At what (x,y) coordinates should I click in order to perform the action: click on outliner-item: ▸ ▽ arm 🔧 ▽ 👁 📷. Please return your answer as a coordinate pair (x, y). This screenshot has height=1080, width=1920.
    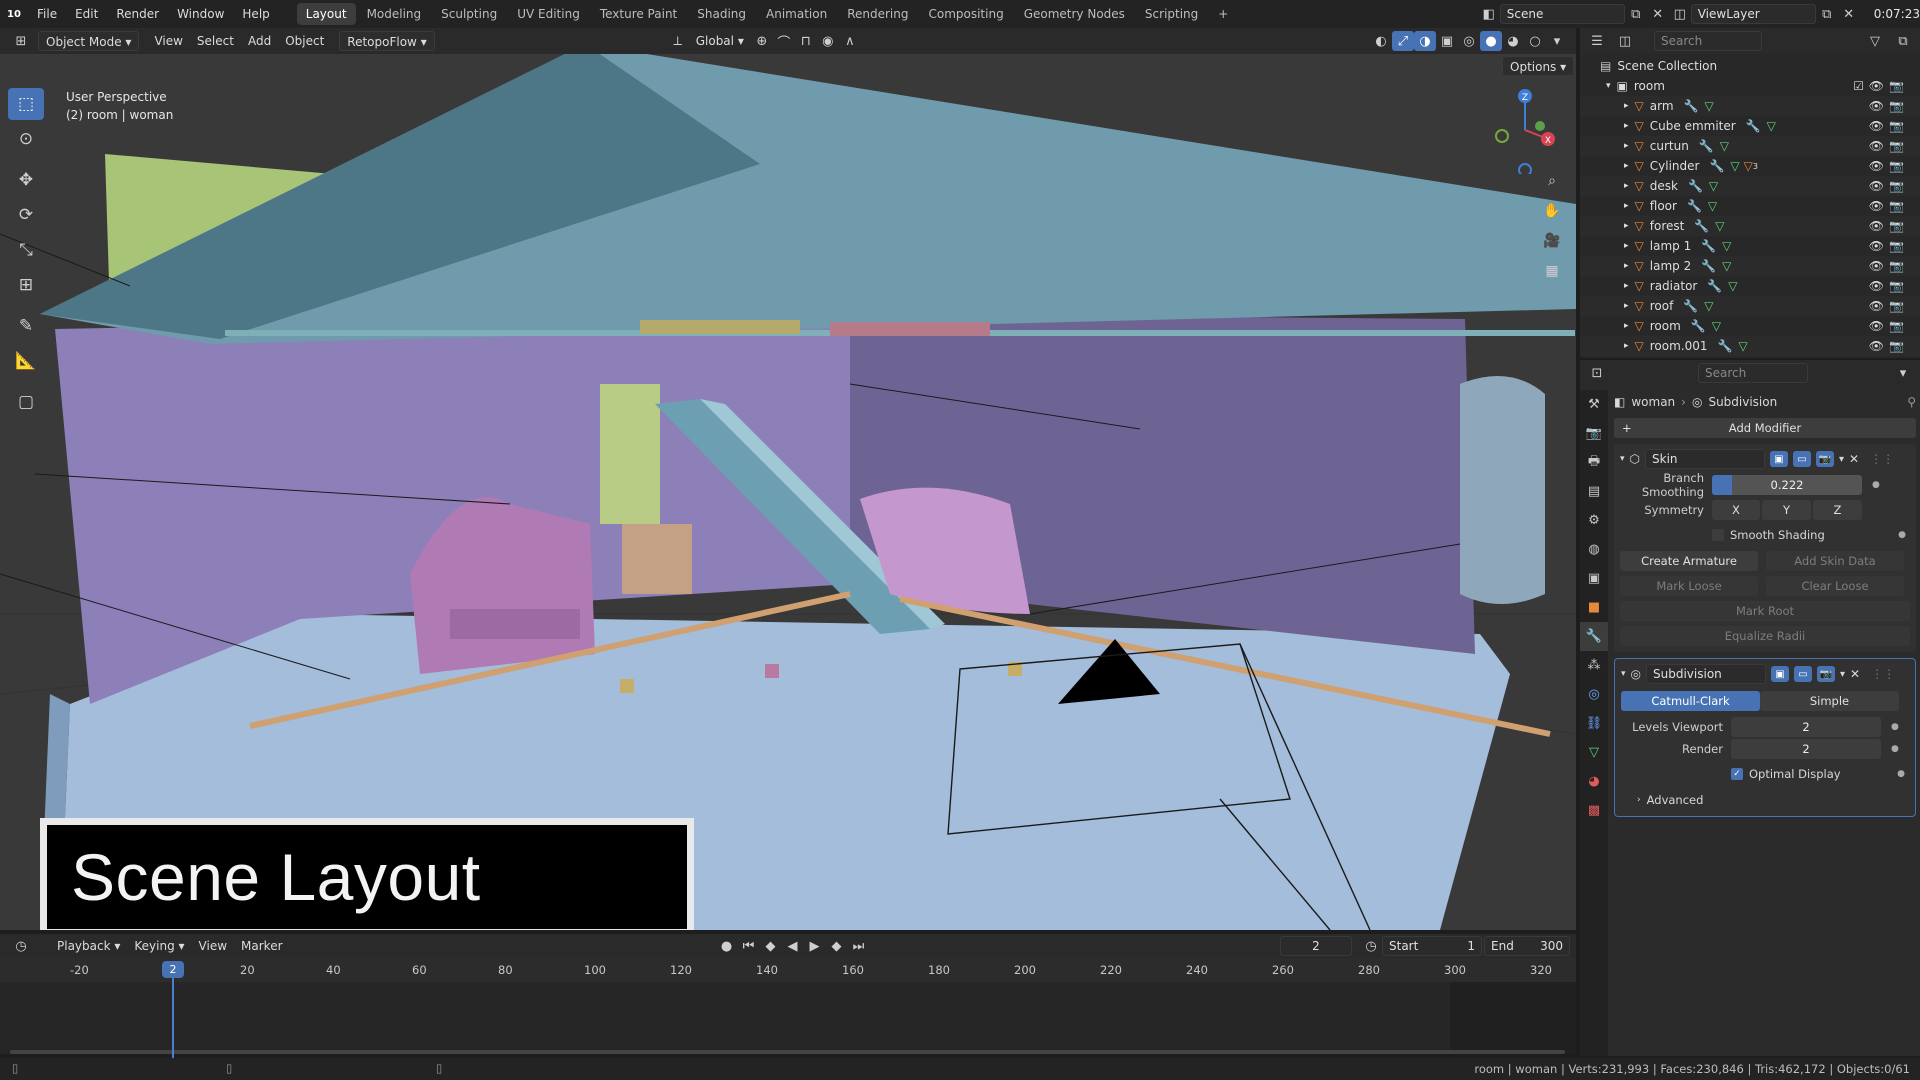
    Looking at the image, I should click on (1750, 106).